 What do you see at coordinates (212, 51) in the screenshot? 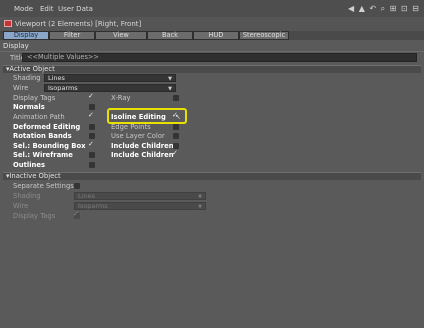
I see `divider` at bounding box center [212, 51].